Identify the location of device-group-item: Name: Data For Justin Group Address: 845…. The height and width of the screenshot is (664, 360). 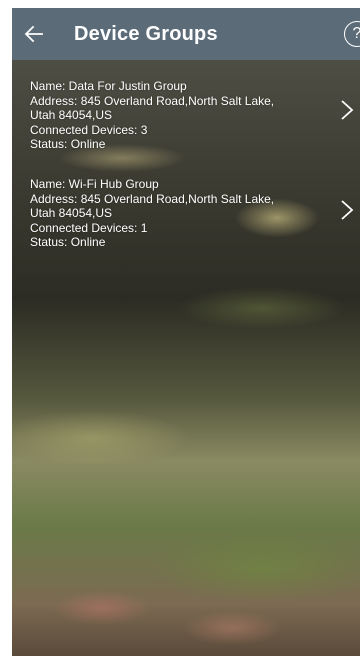
(186, 110).